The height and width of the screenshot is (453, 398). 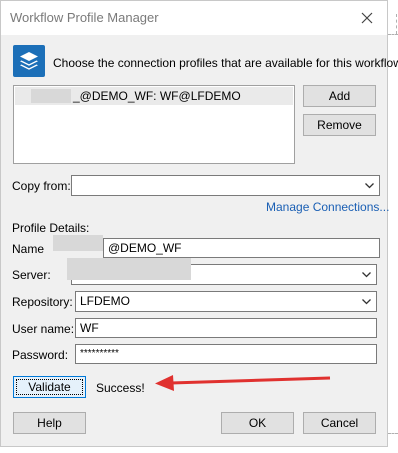 What do you see at coordinates (241, 248) in the screenshot?
I see `name-field: @DEMO_WF` at bounding box center [241, 248].